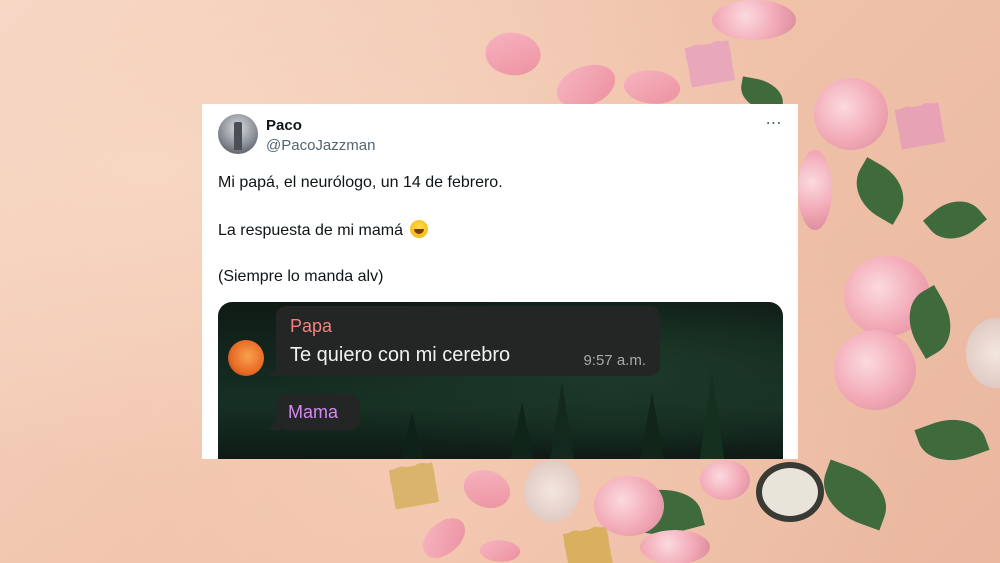 This screenshot has height=563, width=1000. I want to click on rolling-laughing-emoji-icon, so click(419, 229).